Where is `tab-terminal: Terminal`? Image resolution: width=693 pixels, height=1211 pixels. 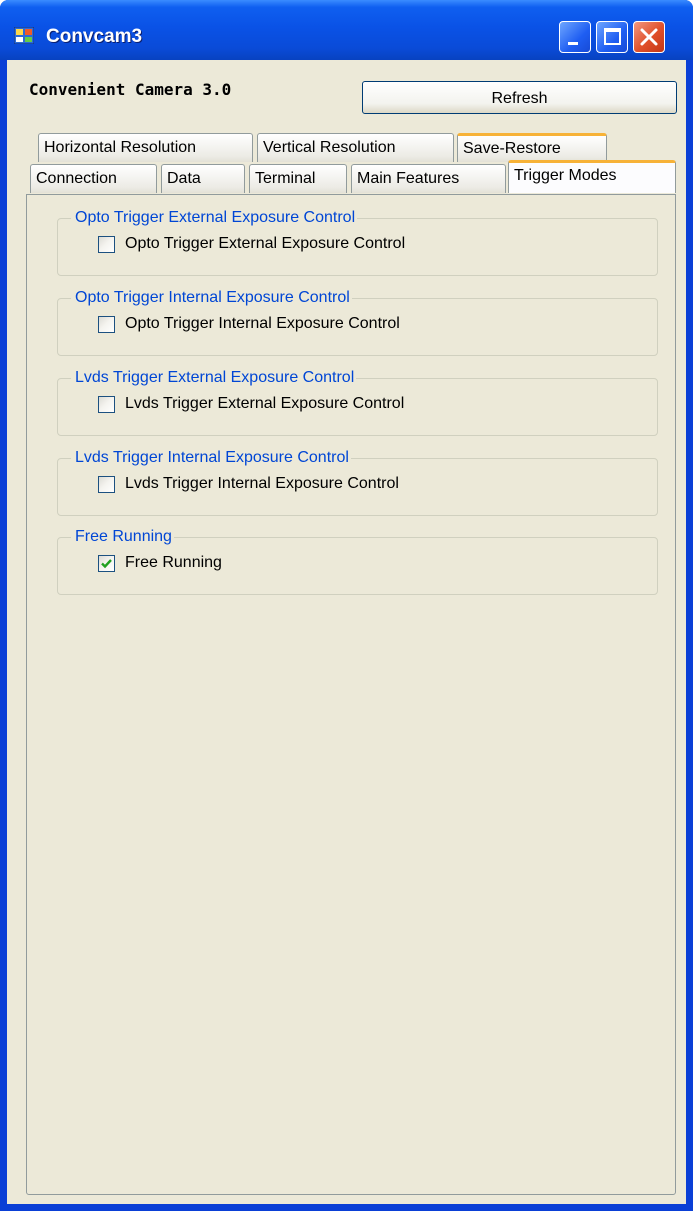
tab-terminal: Terminal is located at coordinates (298, 178).